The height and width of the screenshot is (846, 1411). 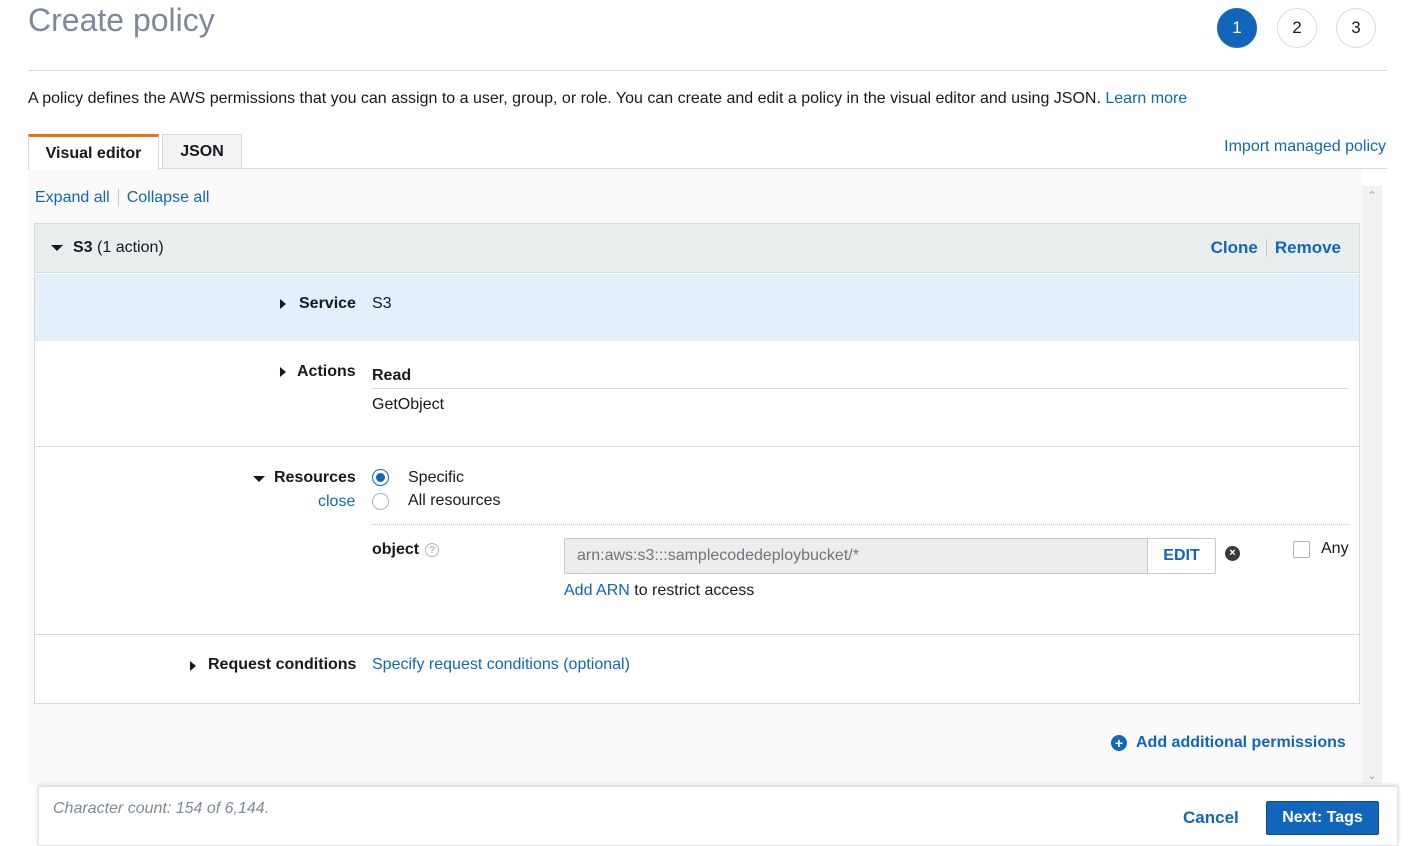 I want to click on radio-all-resources-label: All resources, so click(x=454, y=501).